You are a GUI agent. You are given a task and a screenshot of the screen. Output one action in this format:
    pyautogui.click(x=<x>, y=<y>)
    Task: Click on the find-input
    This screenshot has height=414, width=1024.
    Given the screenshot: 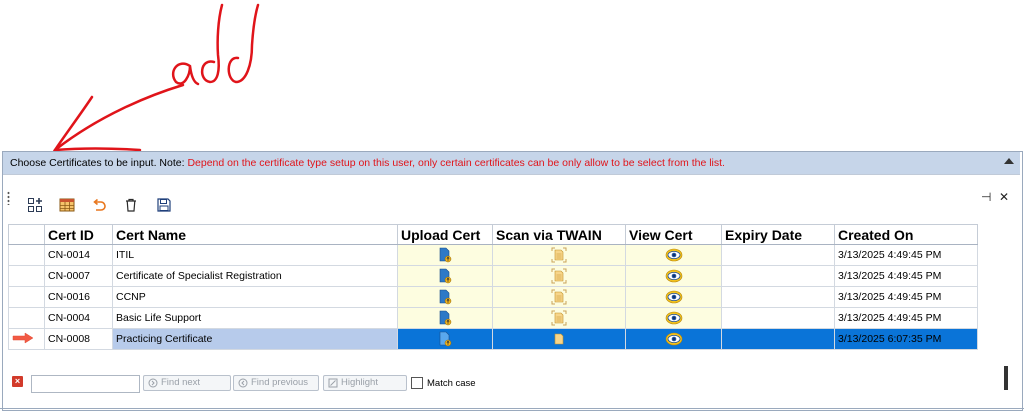 What is the action you would take?
    pyautogui.click(x=85, y=384)
    